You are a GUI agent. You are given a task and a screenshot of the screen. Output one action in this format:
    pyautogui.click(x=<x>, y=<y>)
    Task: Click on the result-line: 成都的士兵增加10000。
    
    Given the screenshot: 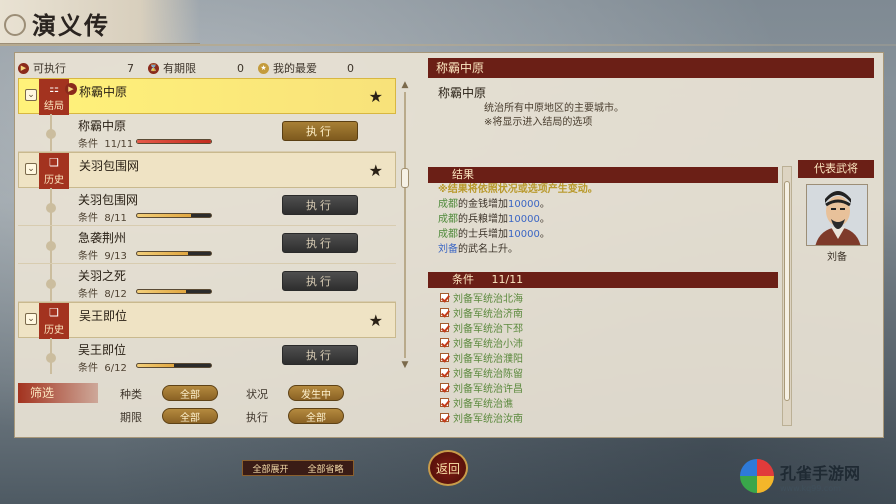 What is the action you would take?
    pyautogui.click(x=608, y=234)
    